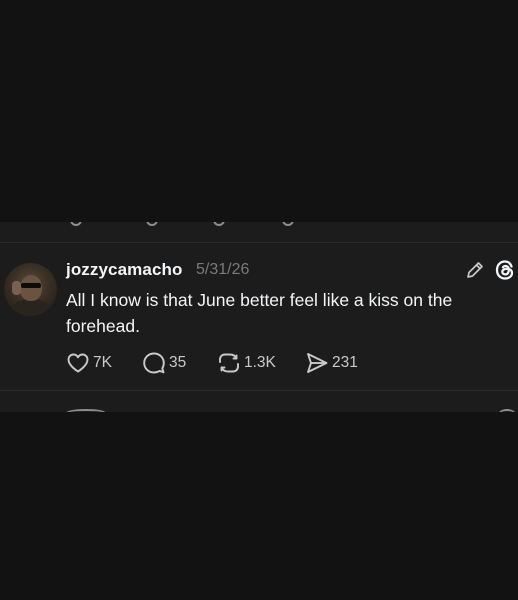 The width and height of the screenshot is (518, 600). Describe the element at coordinates (86, 410) in the screenshot. I see `next-post-username-peek` at that location.